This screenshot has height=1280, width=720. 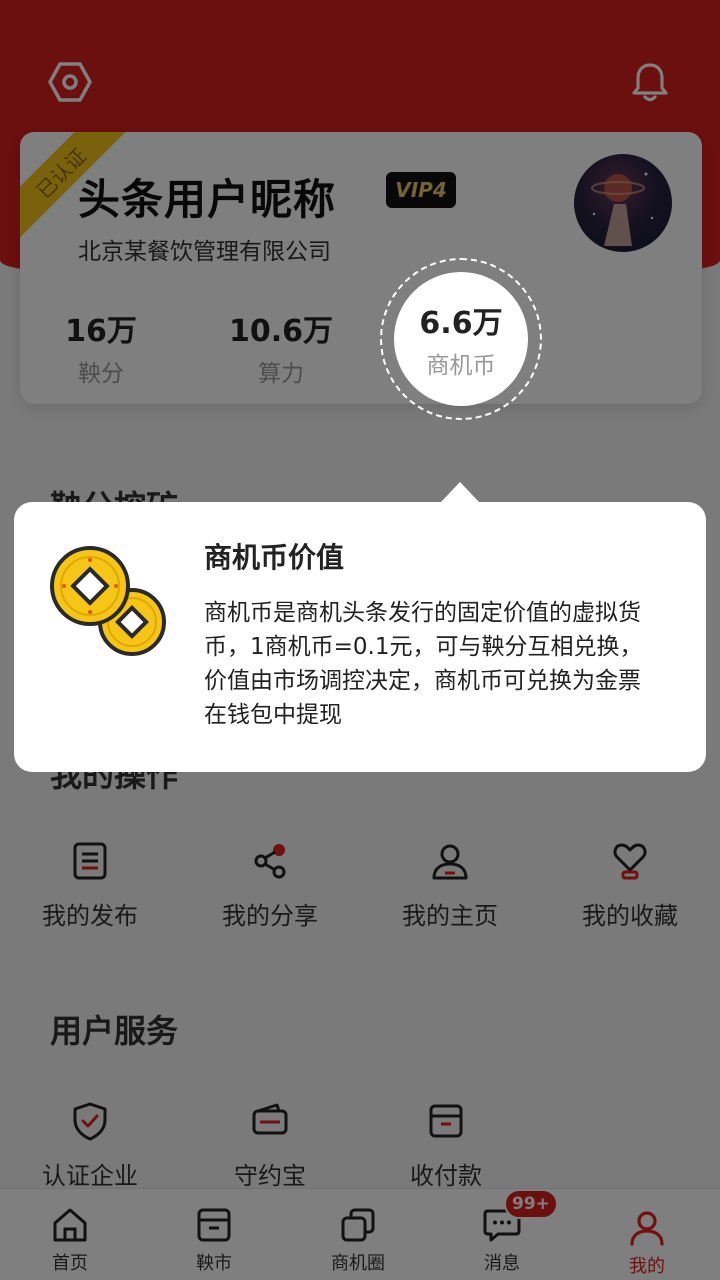 I want to click on business-coin-stat: 6.6万 商机币, so click(x=461, y=339).